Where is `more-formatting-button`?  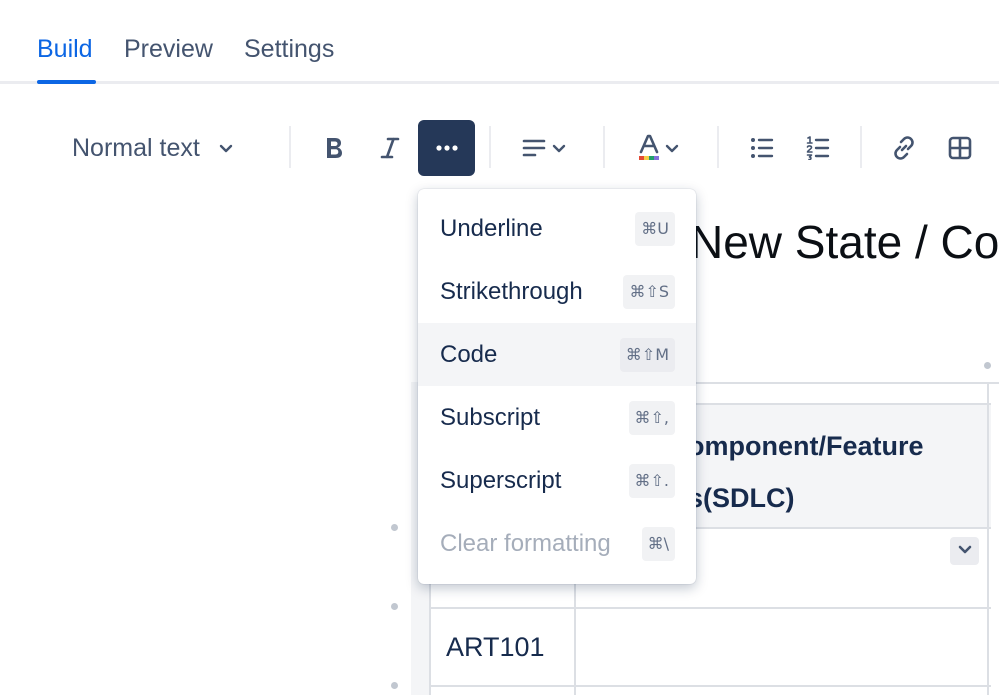
more-formatting-button is located at coordinates (446, 148).